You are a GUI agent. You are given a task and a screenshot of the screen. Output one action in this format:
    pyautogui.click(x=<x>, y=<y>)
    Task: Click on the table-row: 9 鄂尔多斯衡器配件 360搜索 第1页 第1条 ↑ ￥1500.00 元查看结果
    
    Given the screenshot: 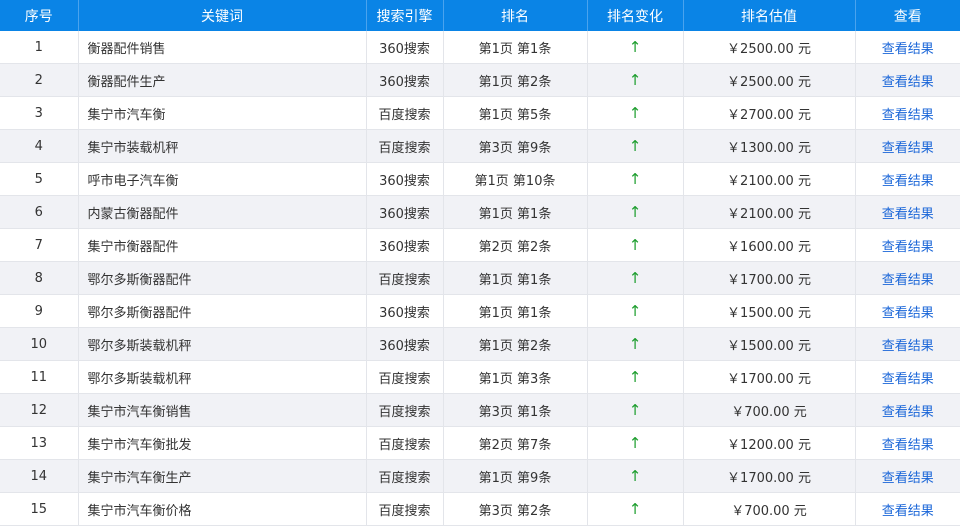 What is the action you would take?
    pyautogui.click(x=480, y=311)
    